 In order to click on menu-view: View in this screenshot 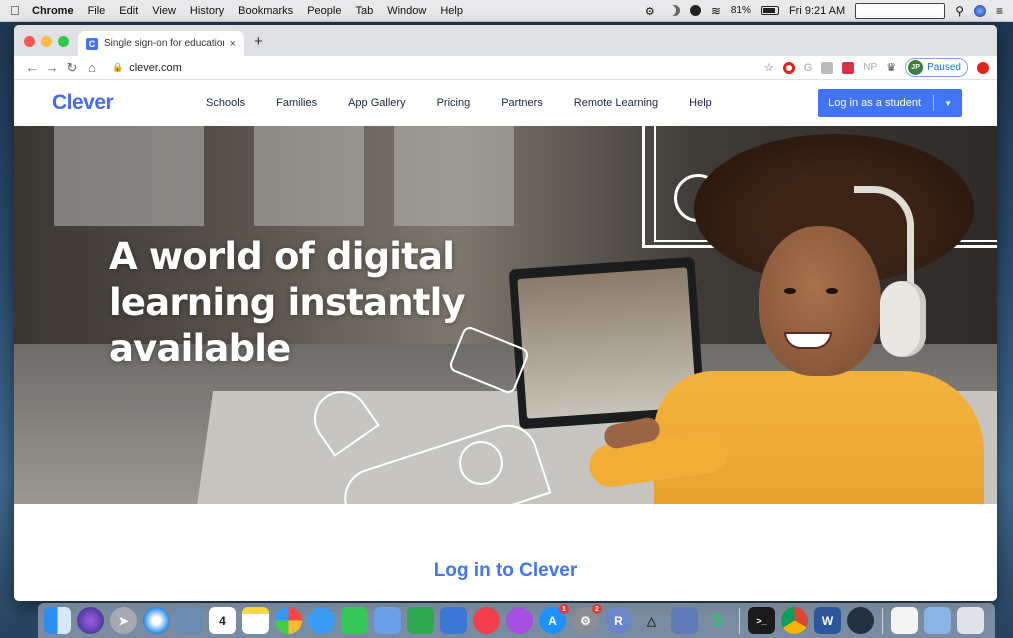, I will do `click(164, 11)`.